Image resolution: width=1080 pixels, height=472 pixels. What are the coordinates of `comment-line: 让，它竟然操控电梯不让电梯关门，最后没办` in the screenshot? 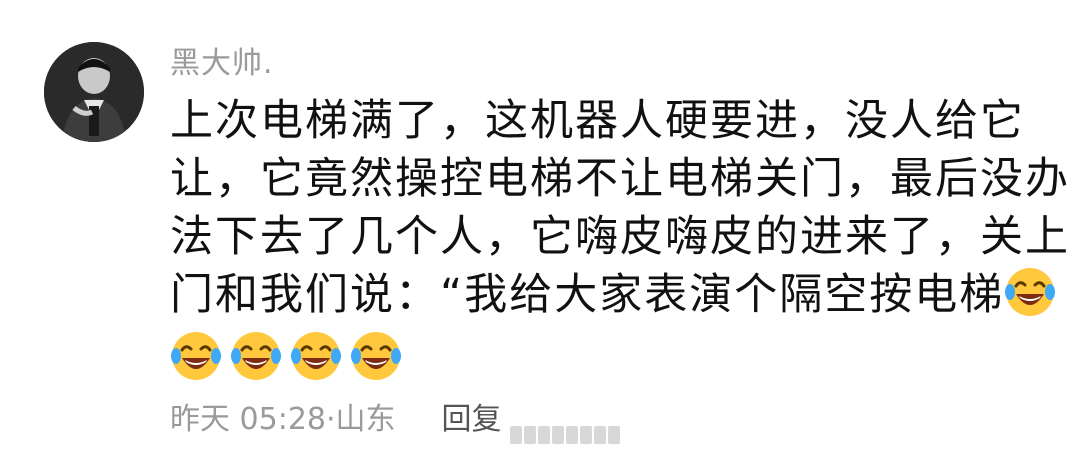 It's located at (620, 179).